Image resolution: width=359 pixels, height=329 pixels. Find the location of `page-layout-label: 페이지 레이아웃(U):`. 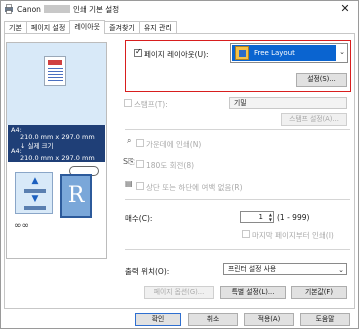

page-layout-label: 페이지 레이아웃(U): is located at coordinates (176, 54).